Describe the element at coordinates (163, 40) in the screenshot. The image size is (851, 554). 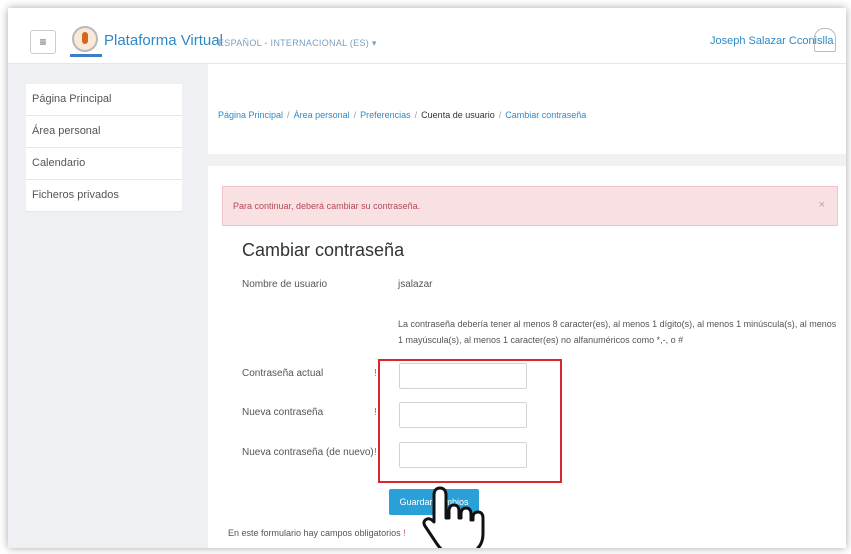
I see `brand-name: Plataforma Virtual` at that location.